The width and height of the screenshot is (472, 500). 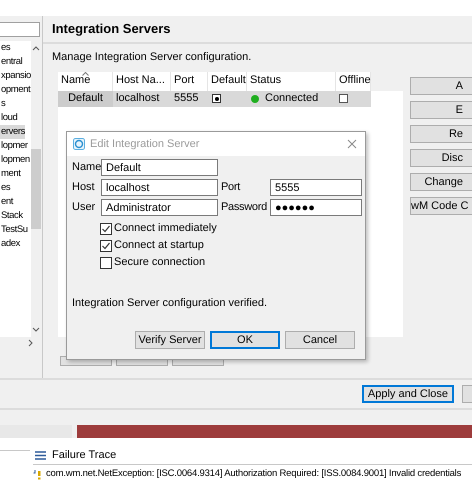 I want to click on panel-title: Failure Trace, so click(x=84, y=456).